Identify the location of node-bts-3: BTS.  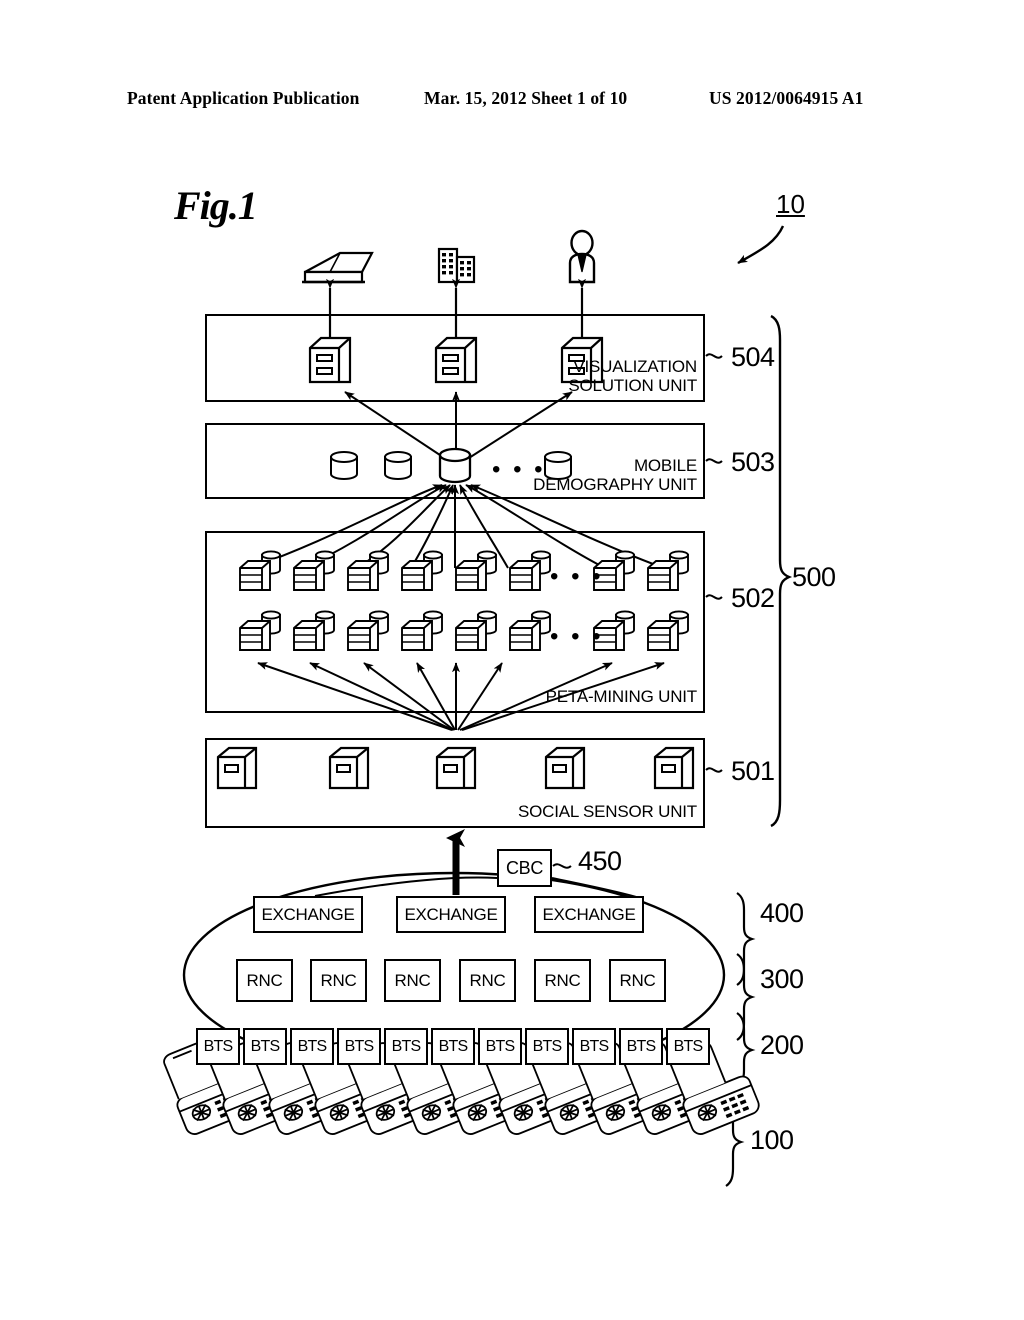
(312, 1046).